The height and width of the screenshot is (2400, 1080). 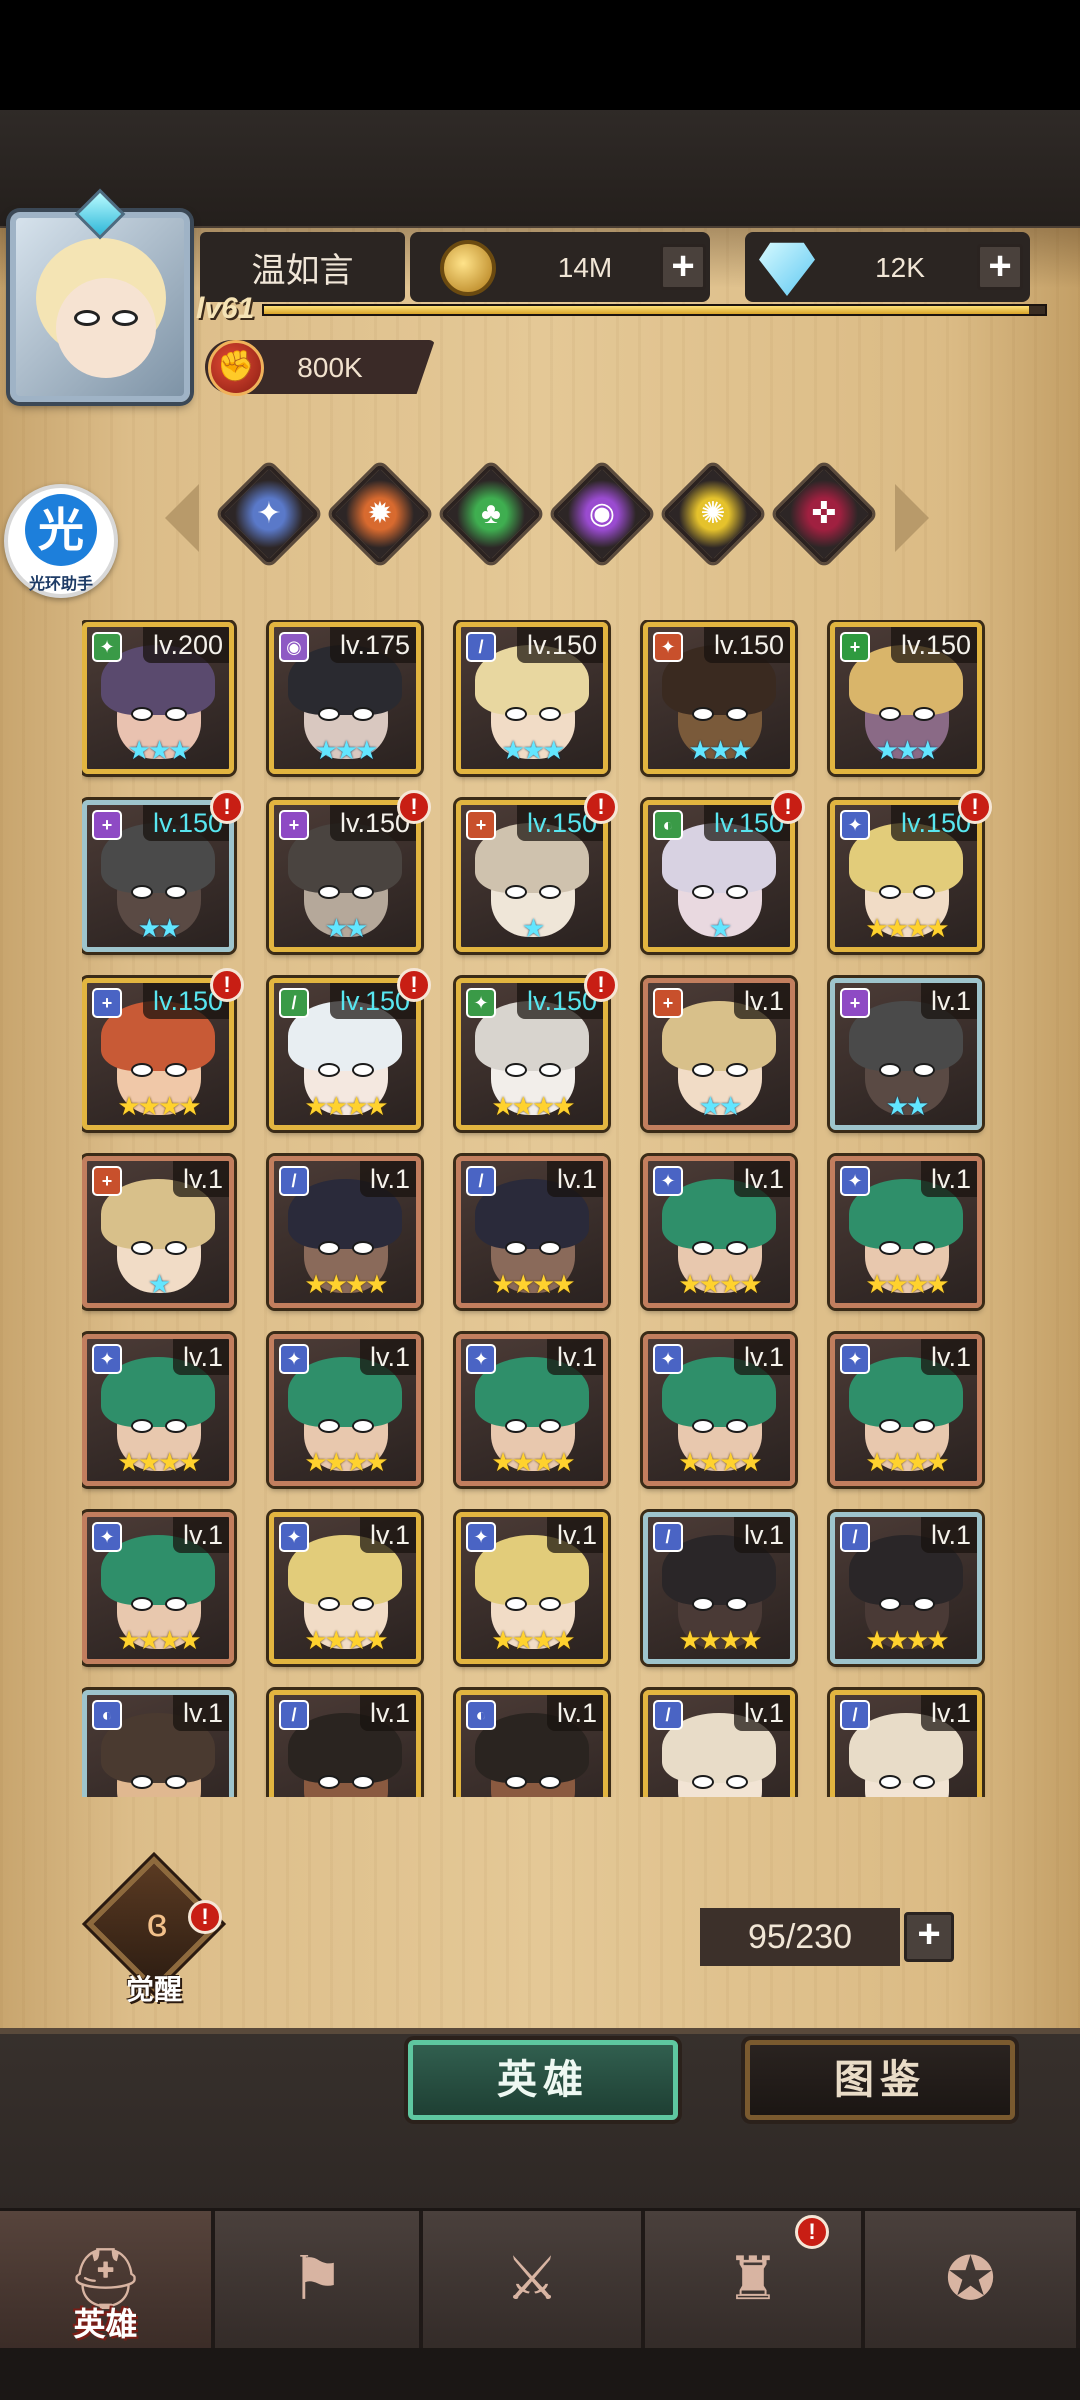 I want to click on class-filter-6-icon: ✜, so click(x=824, y=514).